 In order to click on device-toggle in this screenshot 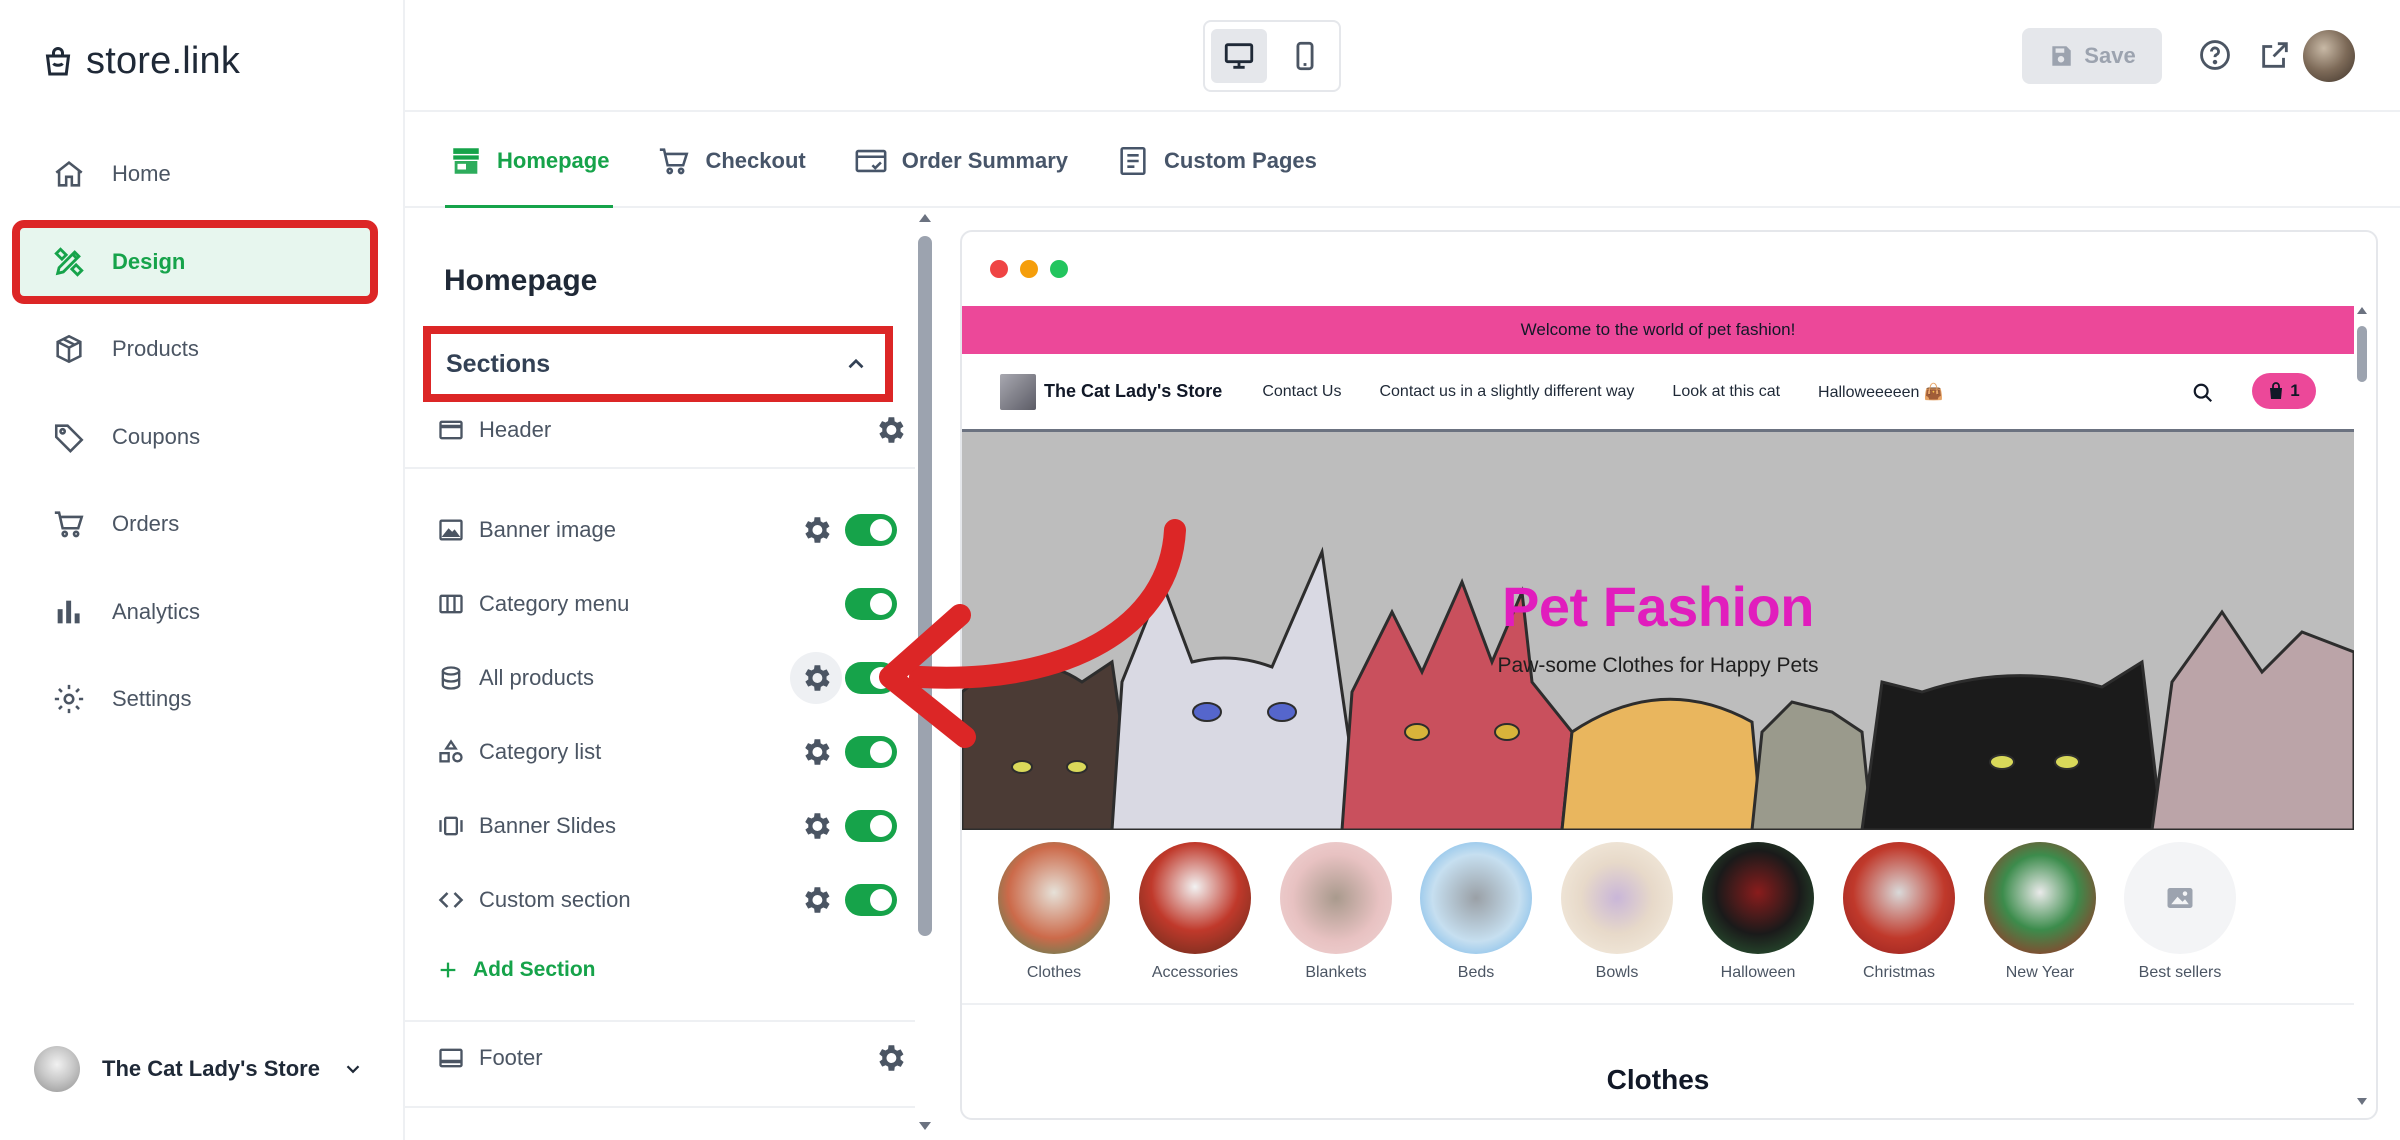, I will do `click(1272, 56)`.